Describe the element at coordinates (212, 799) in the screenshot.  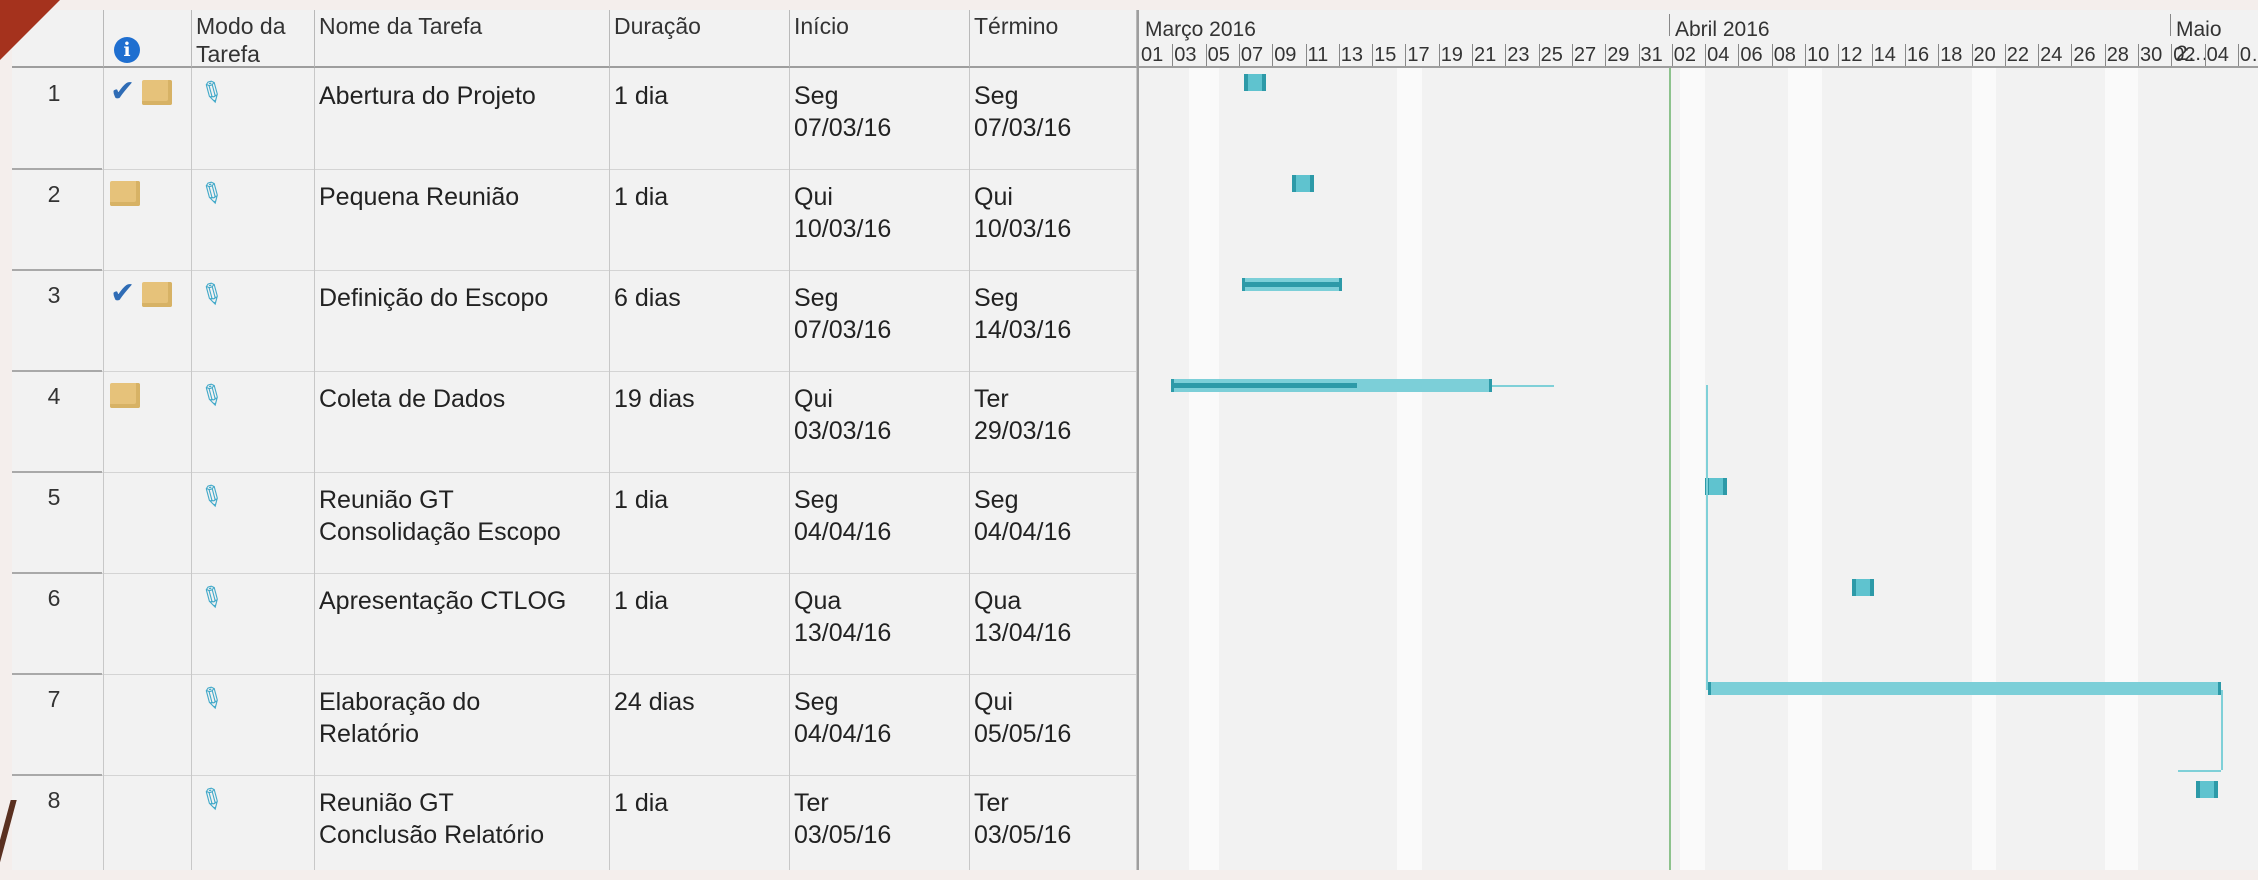
I see `manual-schedule-pin-icon: ✎` at that location.